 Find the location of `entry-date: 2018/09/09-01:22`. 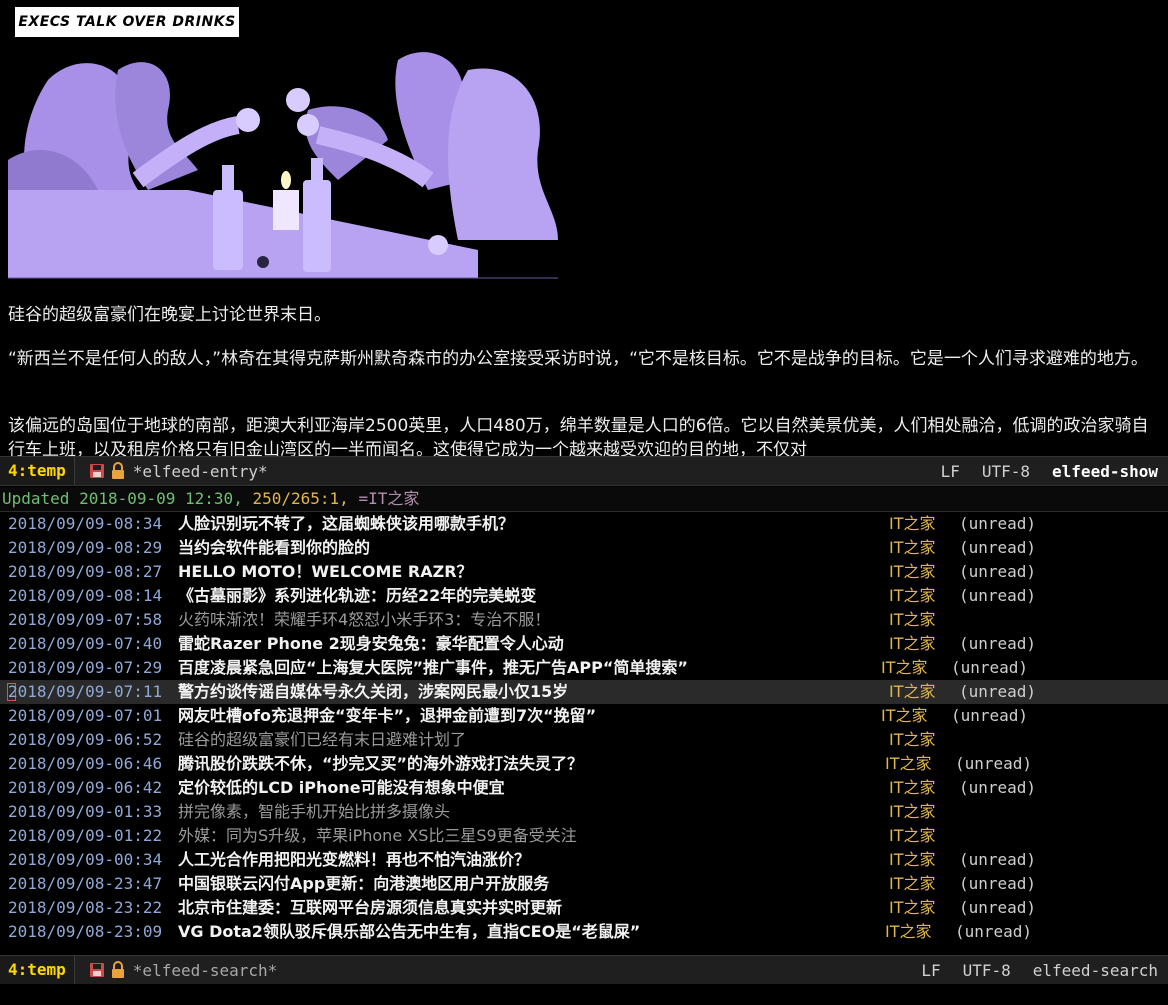

entry-date: 2018/09/09-01:22 is located at coordinates (85, 835).